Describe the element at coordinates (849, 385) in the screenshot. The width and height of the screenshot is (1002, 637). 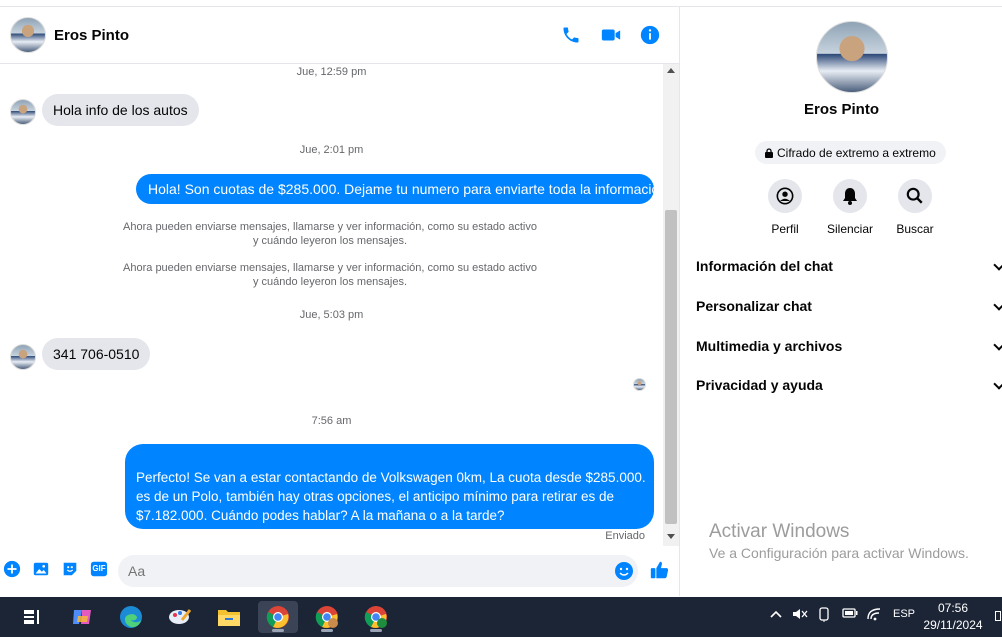
I see `section-privacy-help: Privacidad y ayuda` at that location.